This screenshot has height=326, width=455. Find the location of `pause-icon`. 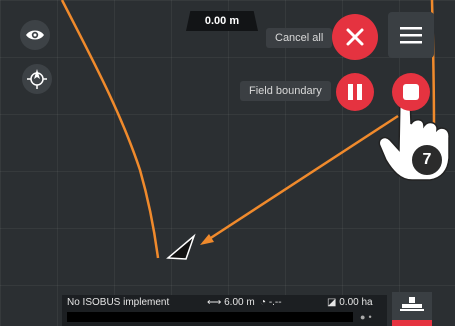

pause-icon is located at coordinates (355, 92).